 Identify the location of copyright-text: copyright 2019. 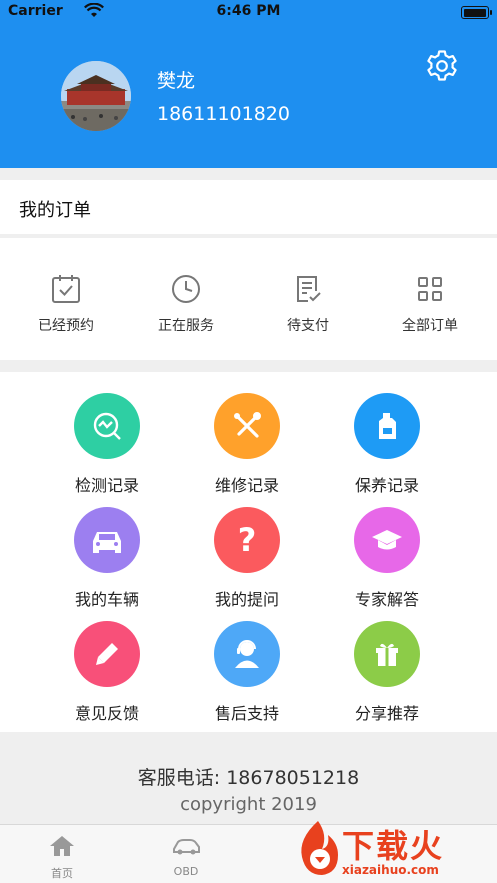
(248, 804).